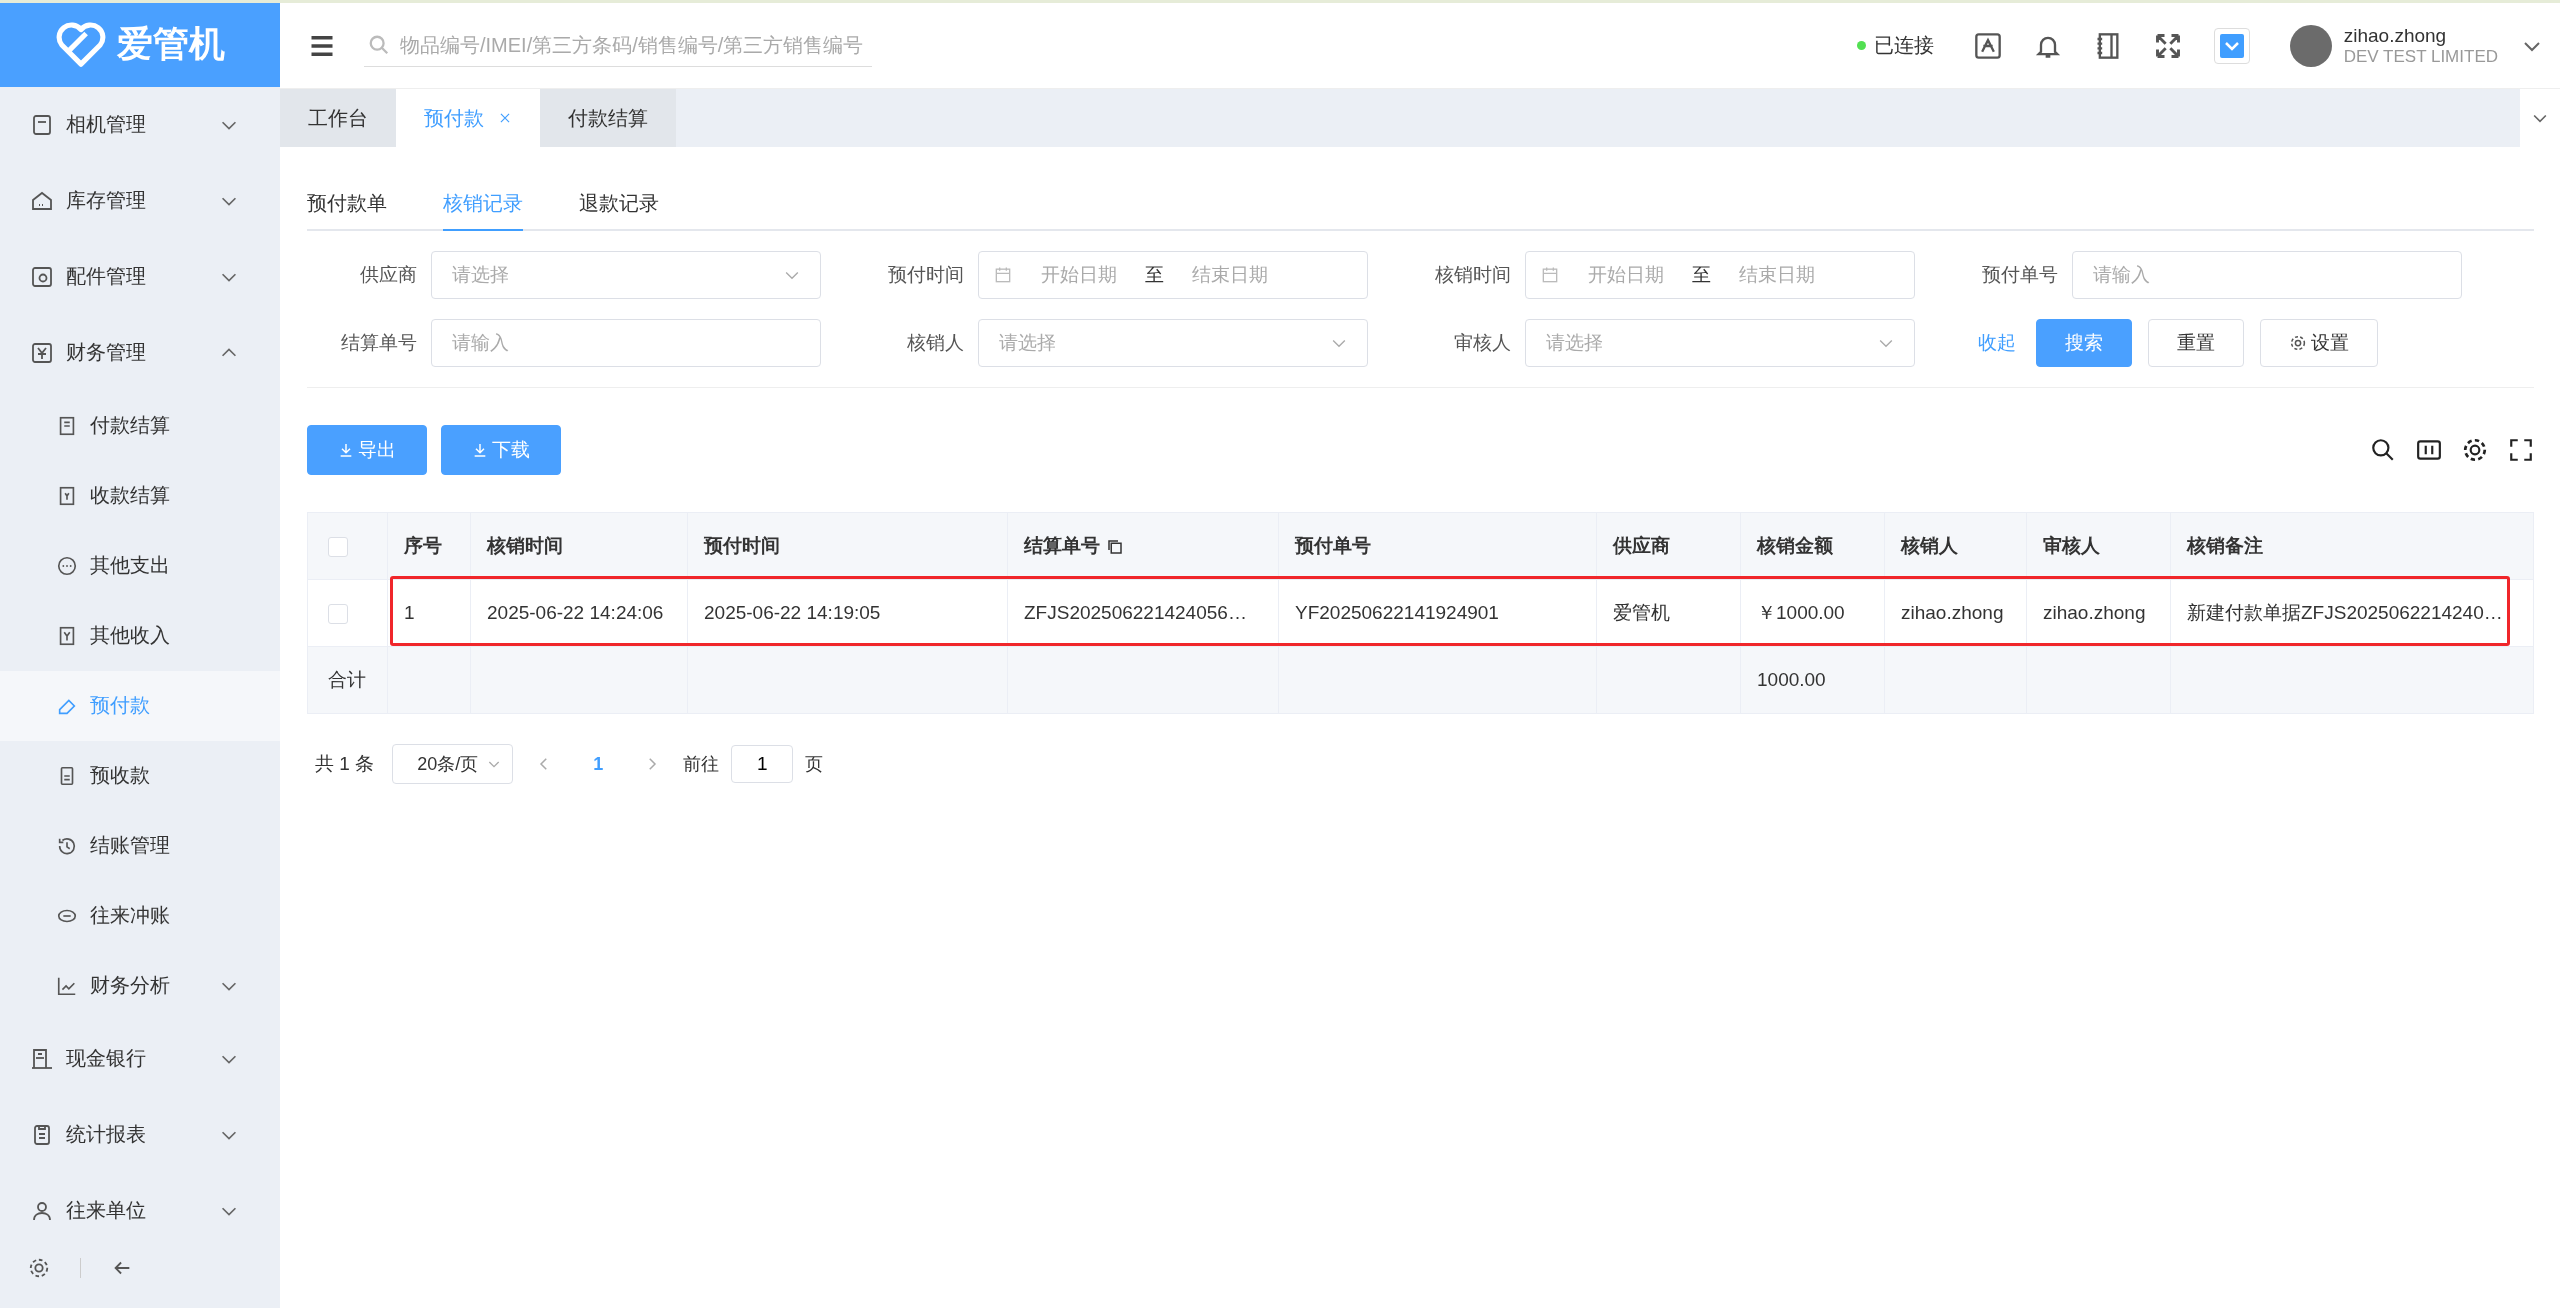  Describe the element at coordinates (701, 764) in the screenshot. I see `goto-label: 前往` at that location.